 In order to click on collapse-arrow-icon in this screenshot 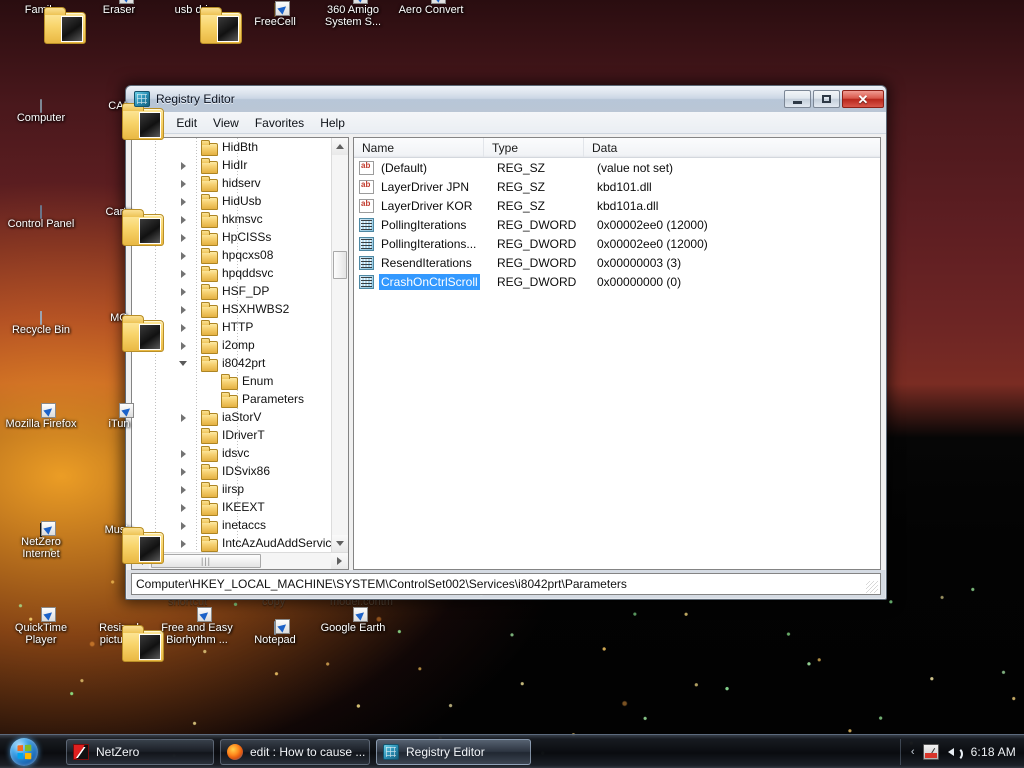, I will do `click(183, 363)`.